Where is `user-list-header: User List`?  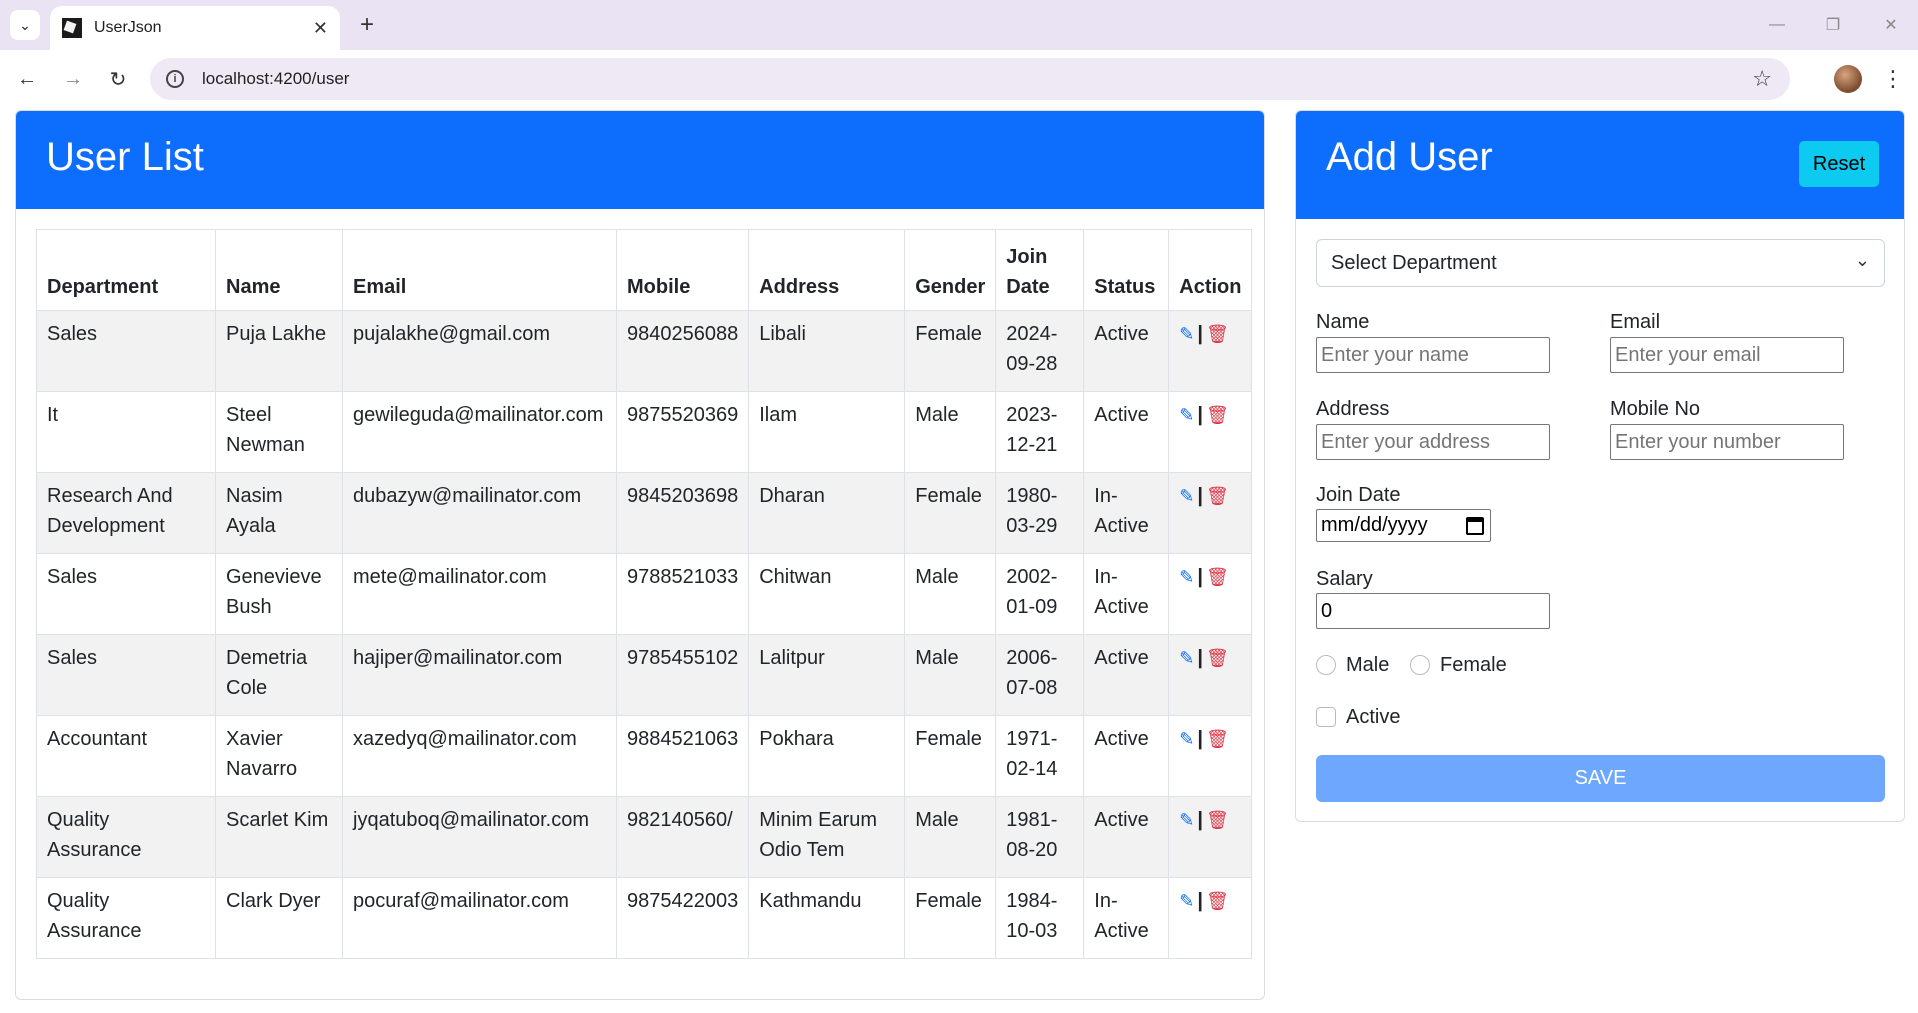 user-list-header: User List is located at coordinates (640, 160).